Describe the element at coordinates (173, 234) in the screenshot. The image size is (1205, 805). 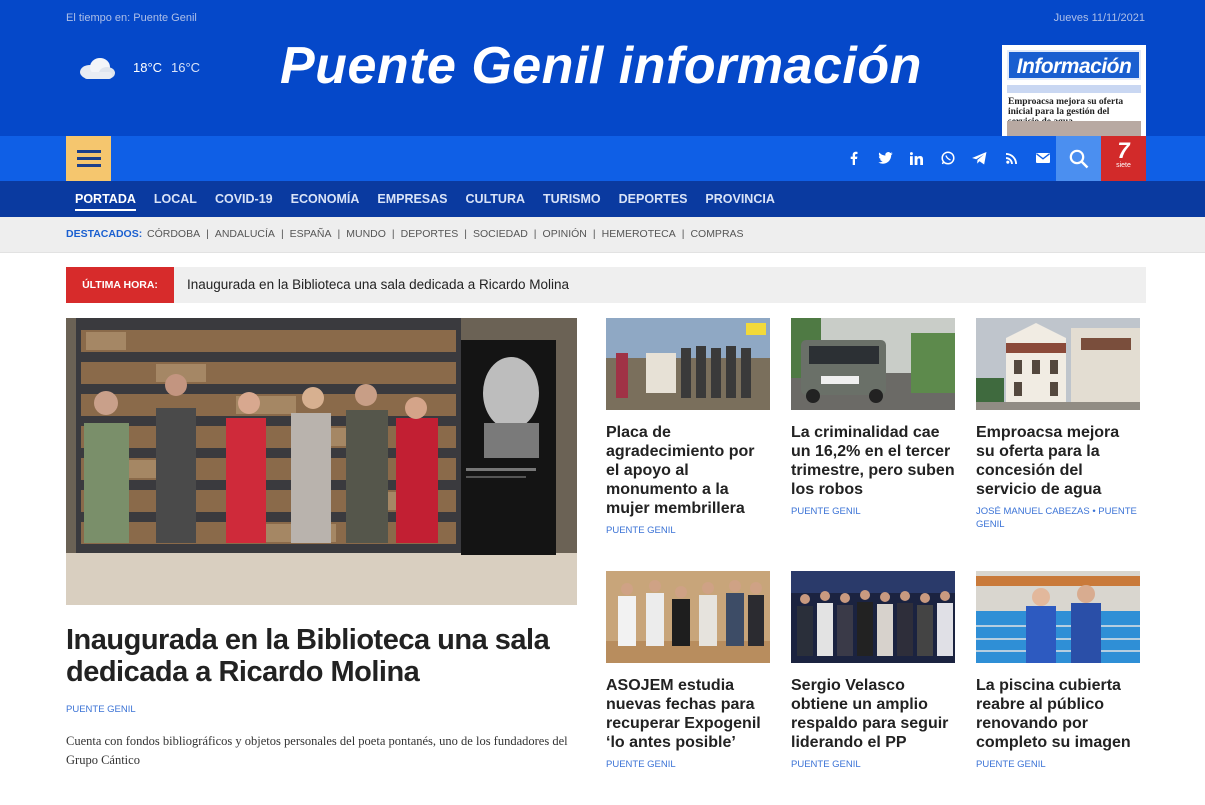
I see `featured-item-cordoba: CÓRDOBA` at that location.